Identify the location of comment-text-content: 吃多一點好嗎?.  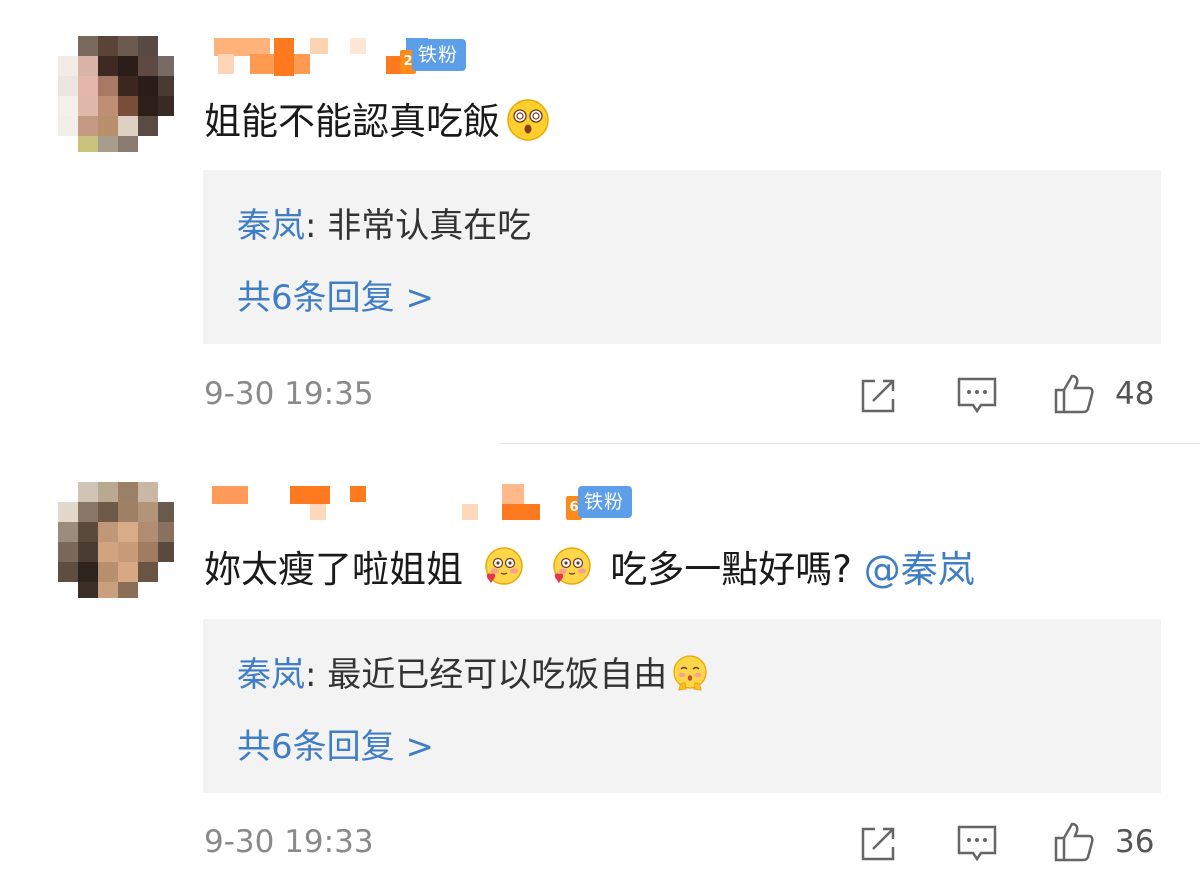
(731, 569).